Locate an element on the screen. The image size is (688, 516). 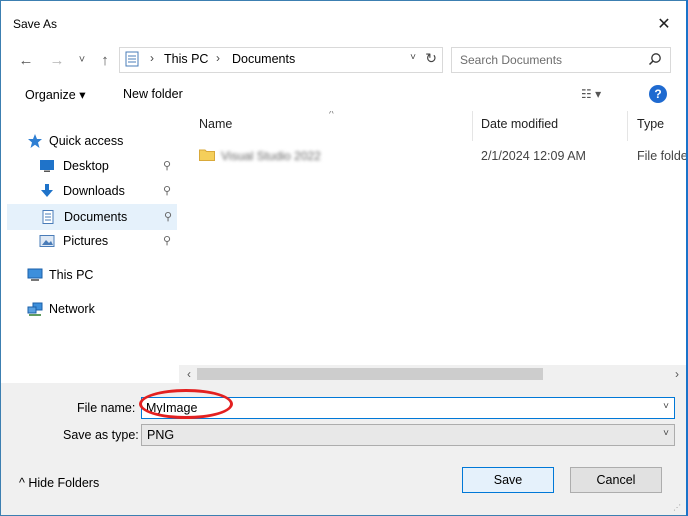
organize-menu: Organize ▾ is located at coordinates (55, 94).